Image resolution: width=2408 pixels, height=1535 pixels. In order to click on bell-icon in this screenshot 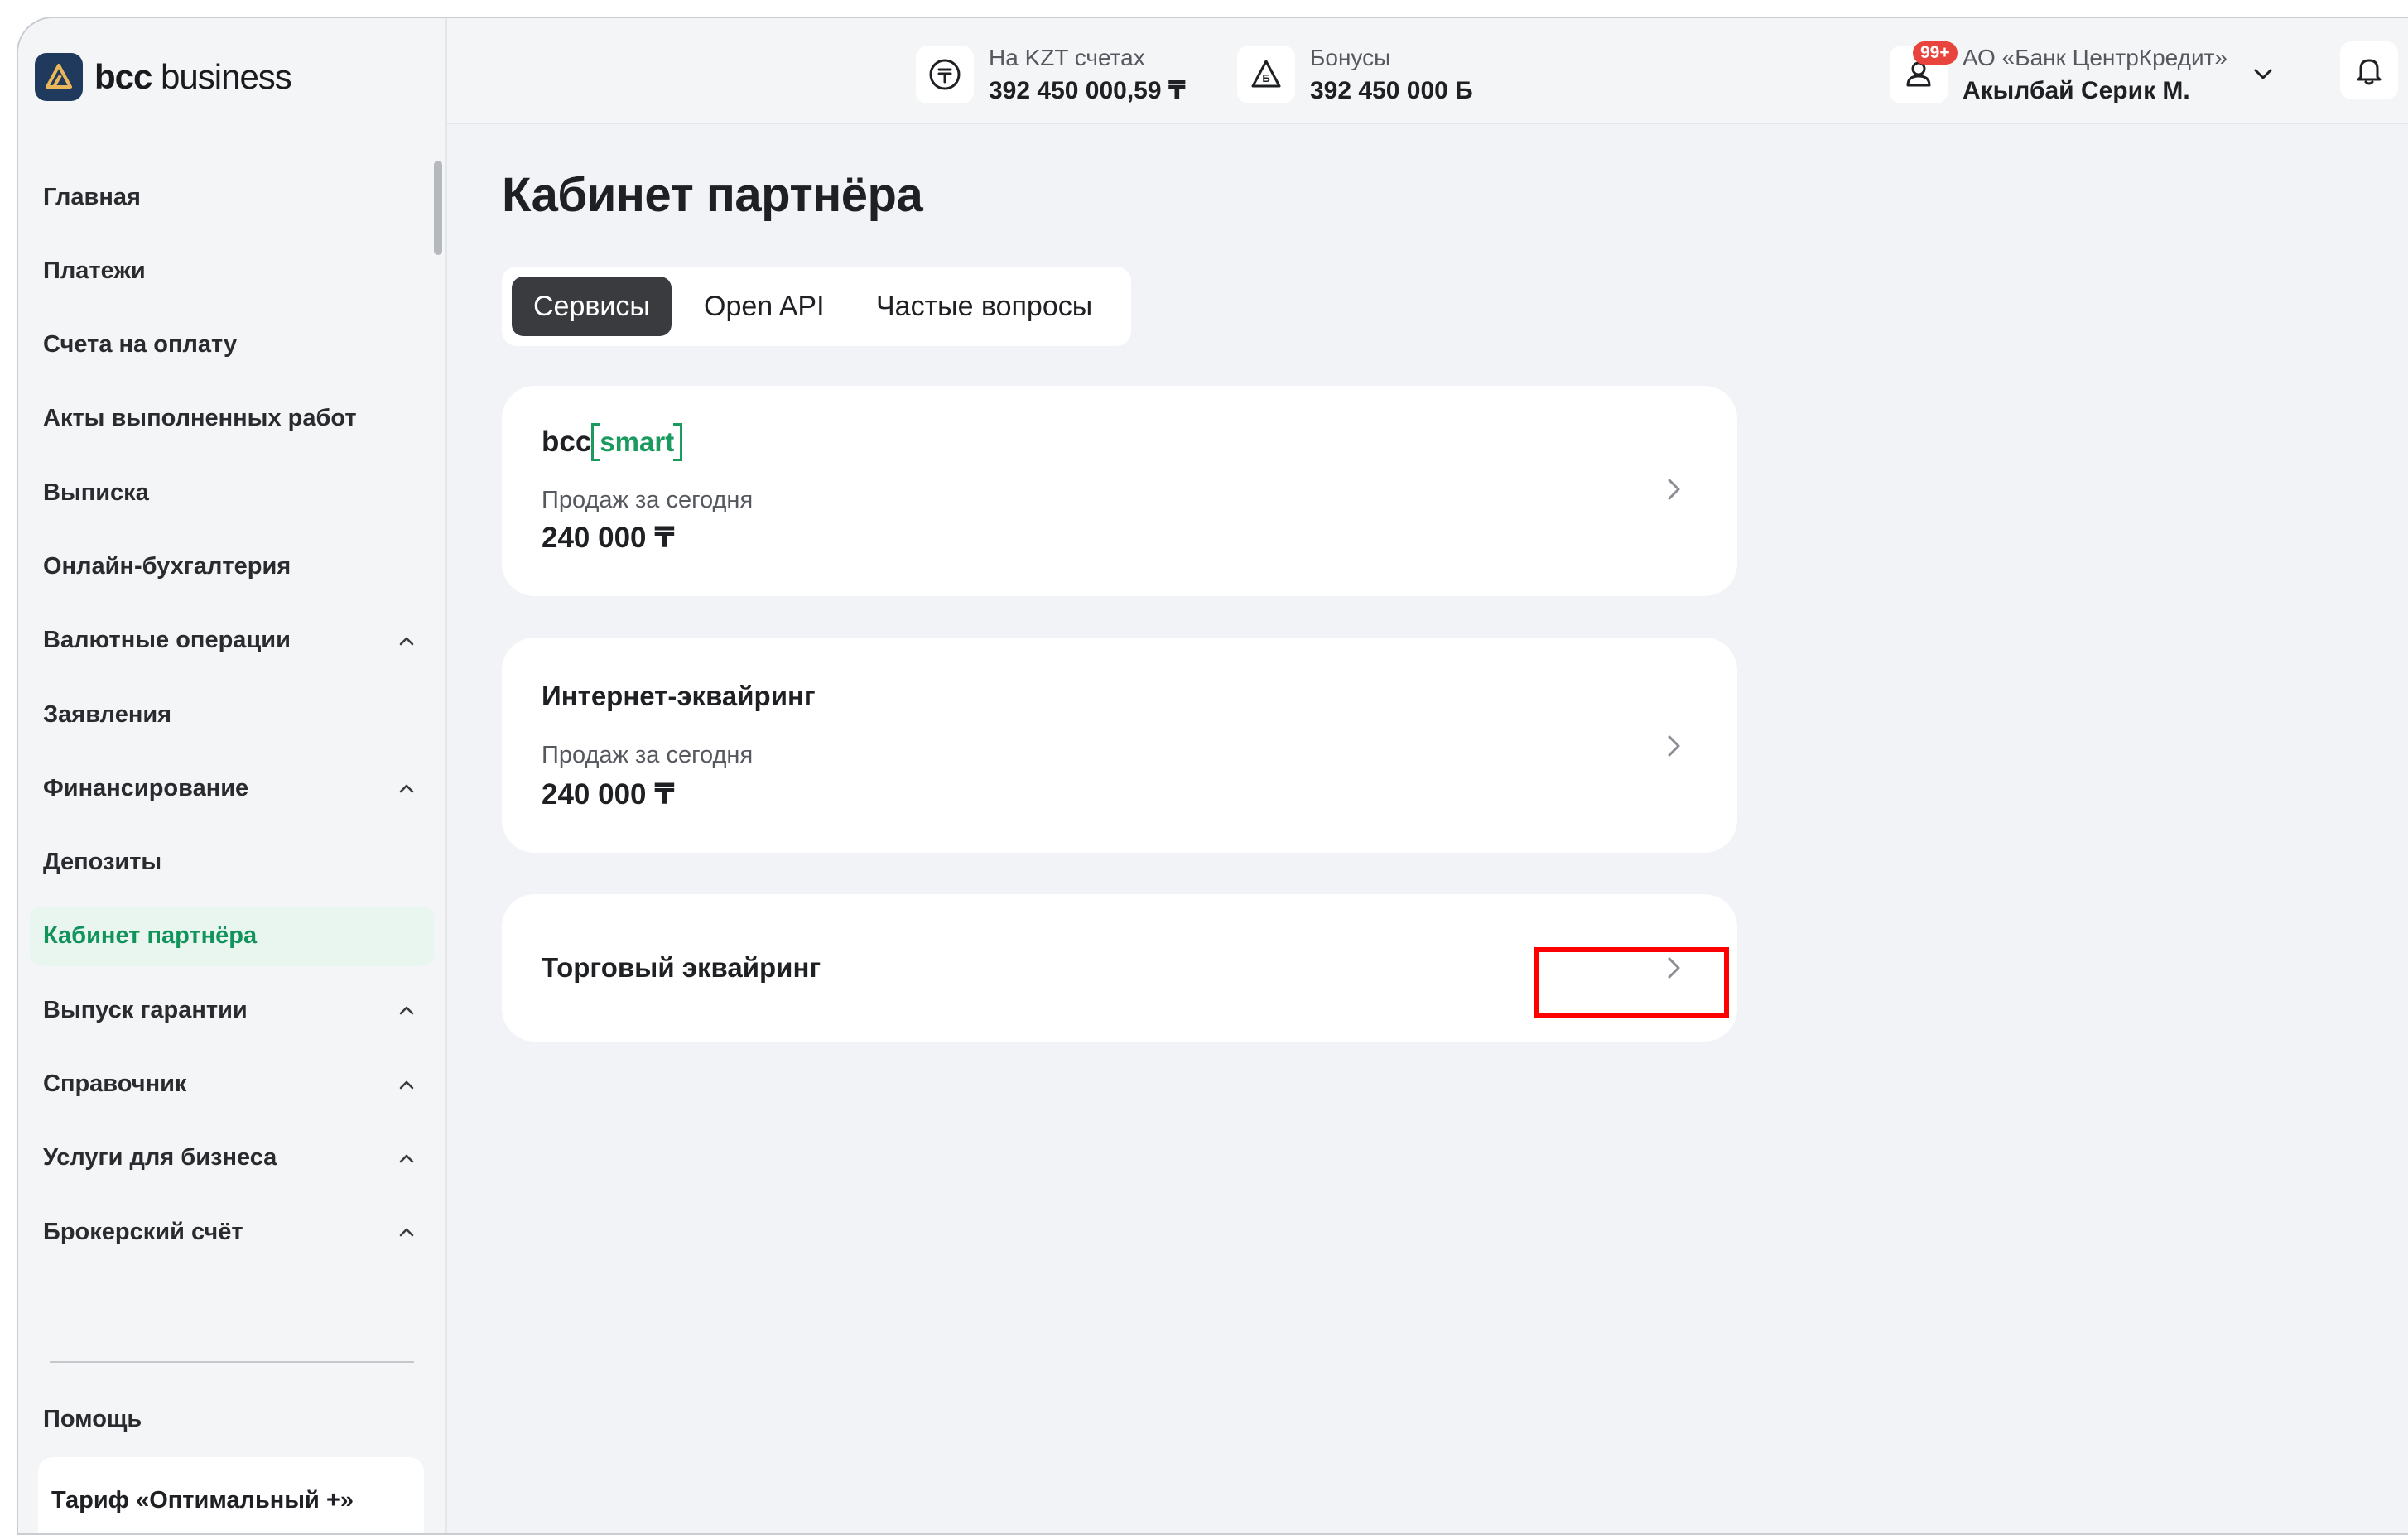, I will do `click(2370, 72)`.